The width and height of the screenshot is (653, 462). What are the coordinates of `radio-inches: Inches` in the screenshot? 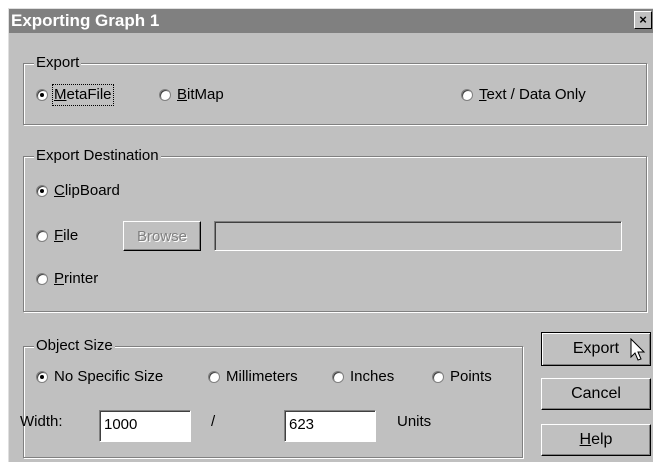 It's located at (363, 377).